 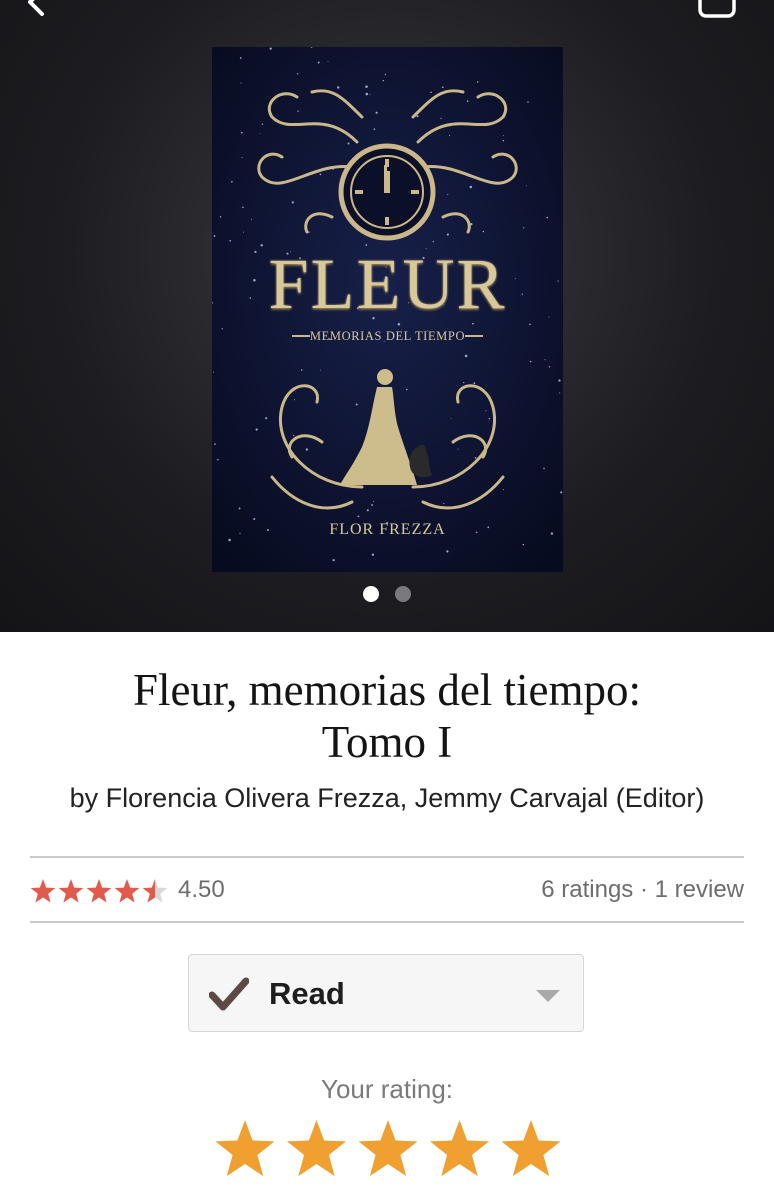 I want to click on shelf-status-label: Read, so click(x=307, y=993).